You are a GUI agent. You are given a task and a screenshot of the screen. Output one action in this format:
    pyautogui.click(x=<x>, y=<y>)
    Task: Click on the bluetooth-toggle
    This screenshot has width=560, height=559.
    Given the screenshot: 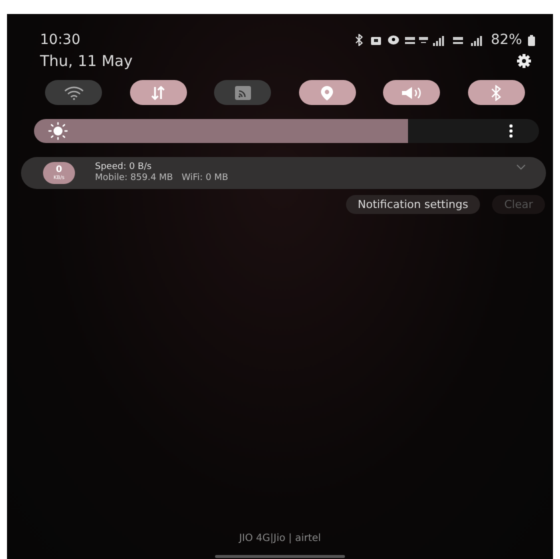 What is the action you would take?
    pyautogui.click(x=496, y=92)
    